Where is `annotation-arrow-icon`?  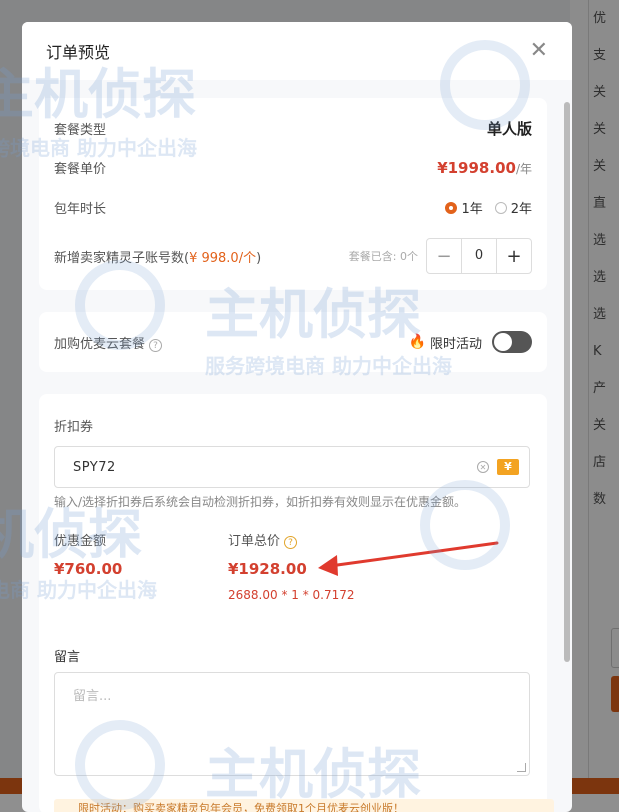
annotation-arrow-icon is located at coordinates (408, 558).